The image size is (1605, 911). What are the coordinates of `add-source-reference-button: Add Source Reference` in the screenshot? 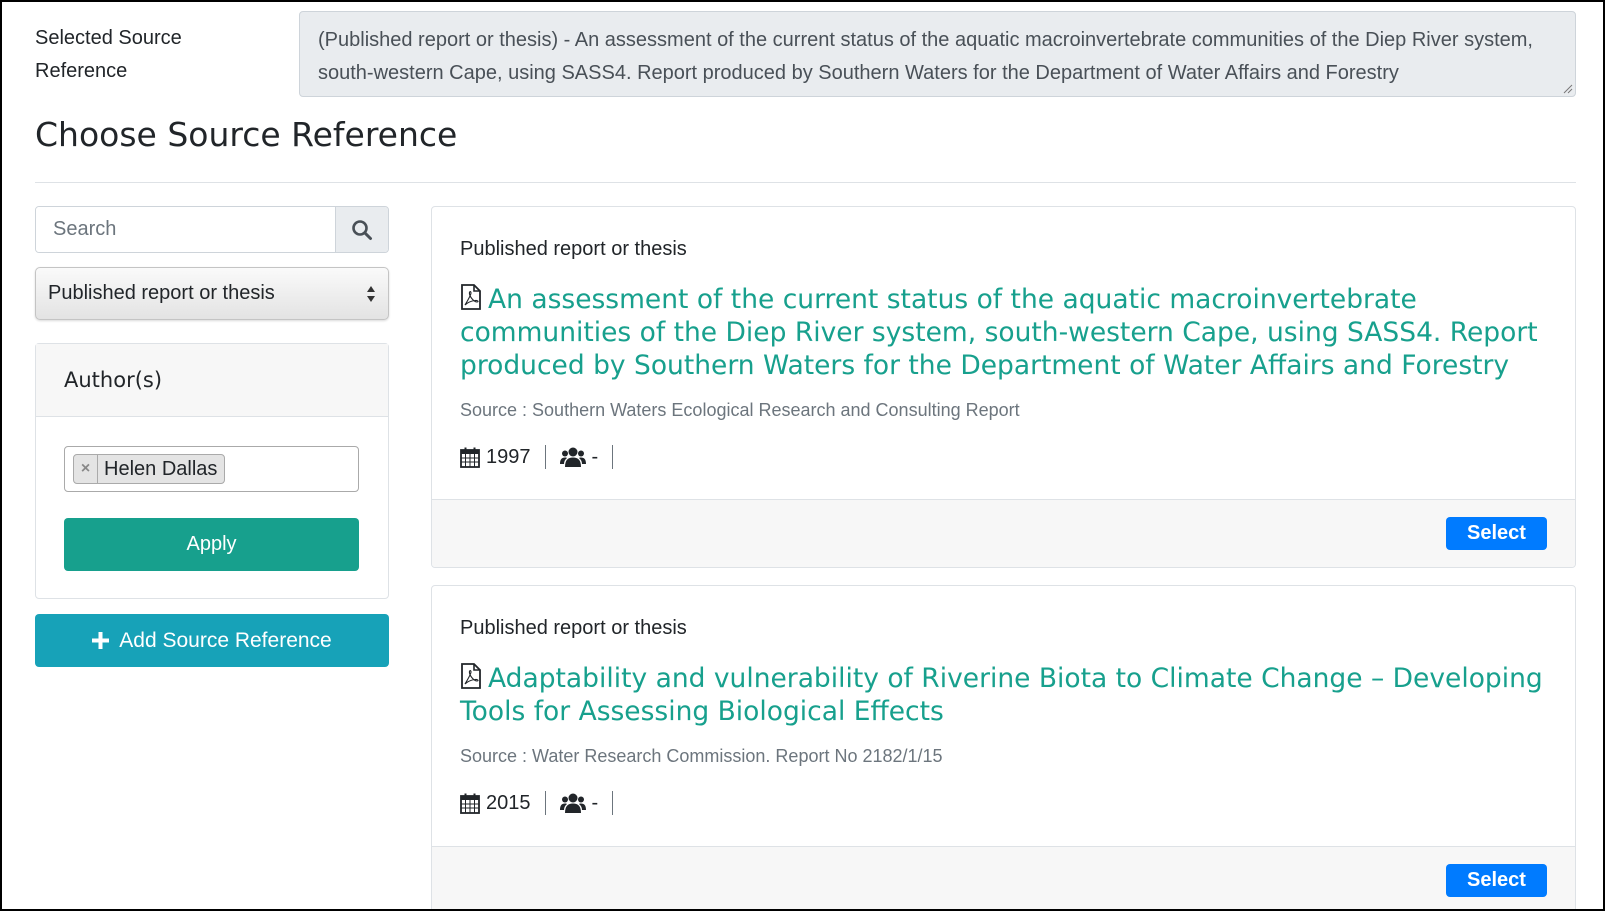 It's located at (212, 640).